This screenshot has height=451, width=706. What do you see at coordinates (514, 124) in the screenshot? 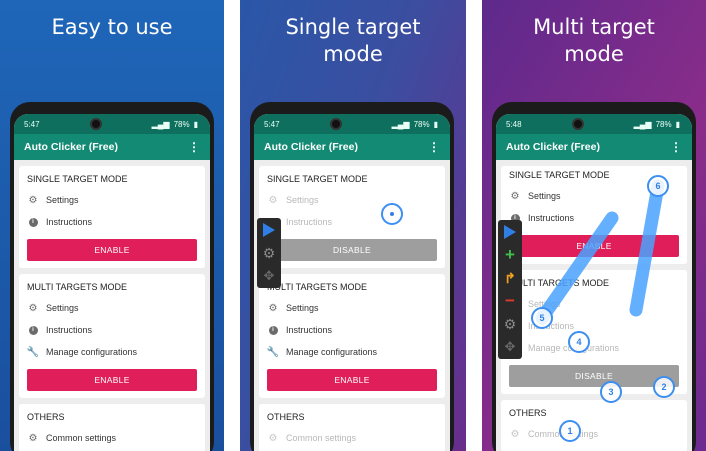
I see `status-time: 5:48` at bounding box center [514, 124].